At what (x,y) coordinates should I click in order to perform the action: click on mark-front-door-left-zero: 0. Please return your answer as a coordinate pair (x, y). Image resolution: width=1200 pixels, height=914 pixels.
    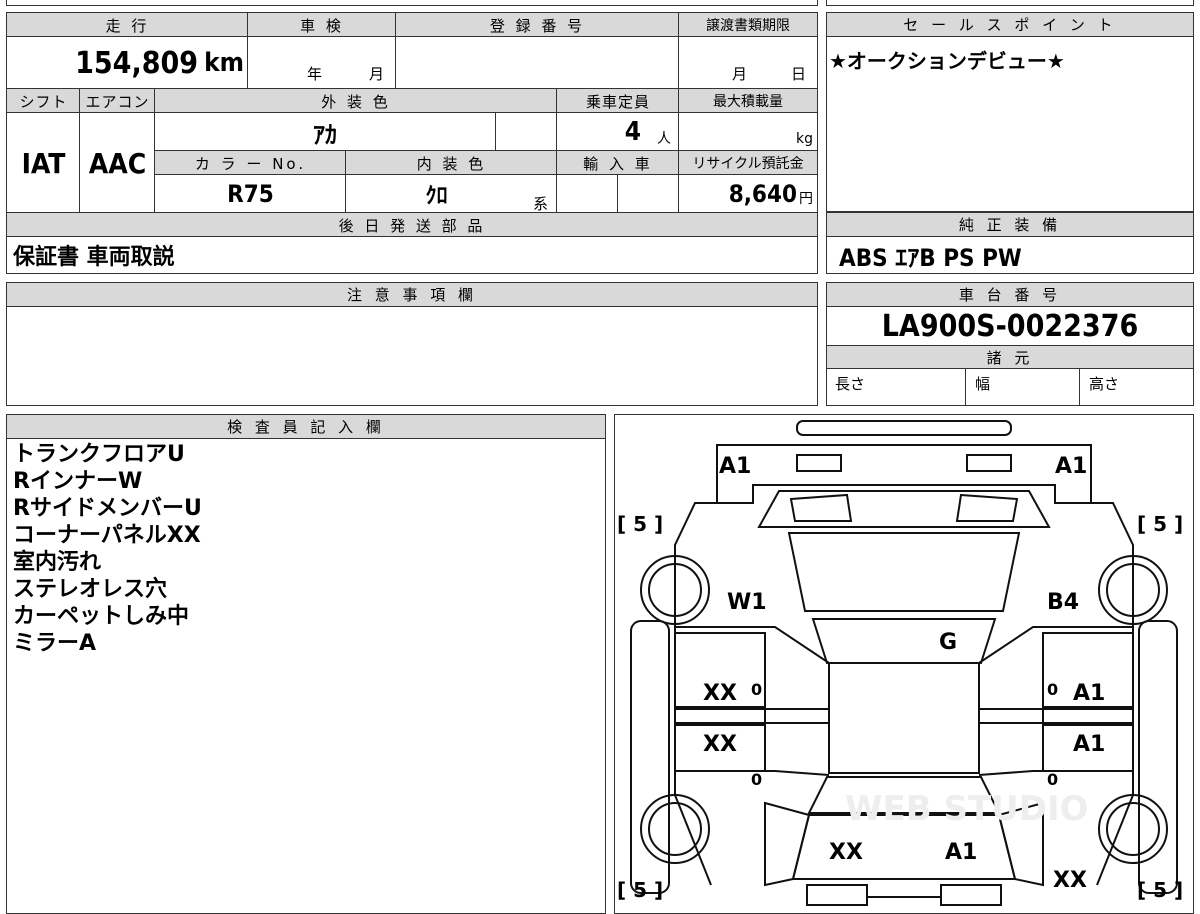
    Looking at the image, I should click on (756, 689).